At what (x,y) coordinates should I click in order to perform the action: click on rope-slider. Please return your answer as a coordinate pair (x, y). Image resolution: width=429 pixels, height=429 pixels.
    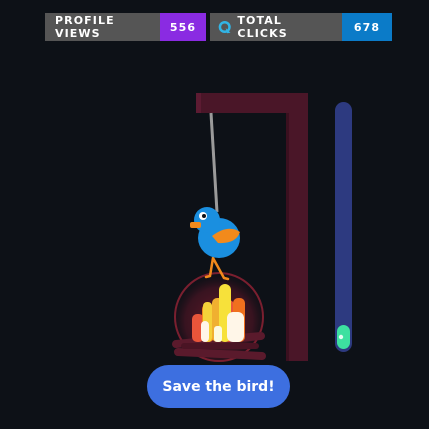
    Looking at the image, I should click on (343, 227).